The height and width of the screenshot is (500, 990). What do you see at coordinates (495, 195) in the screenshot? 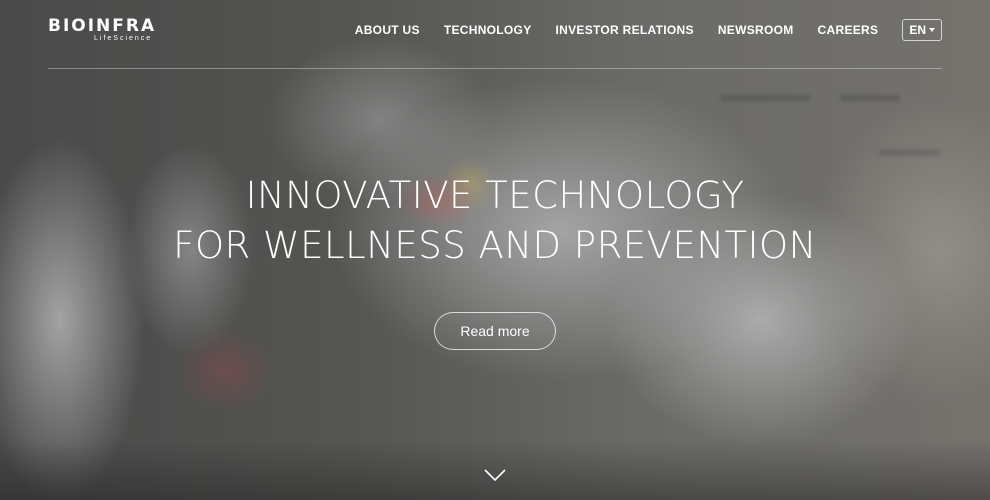
I see `headline-line-1: INNOVATIVE TECHNOLOGY` at bounding box center [495, 195].